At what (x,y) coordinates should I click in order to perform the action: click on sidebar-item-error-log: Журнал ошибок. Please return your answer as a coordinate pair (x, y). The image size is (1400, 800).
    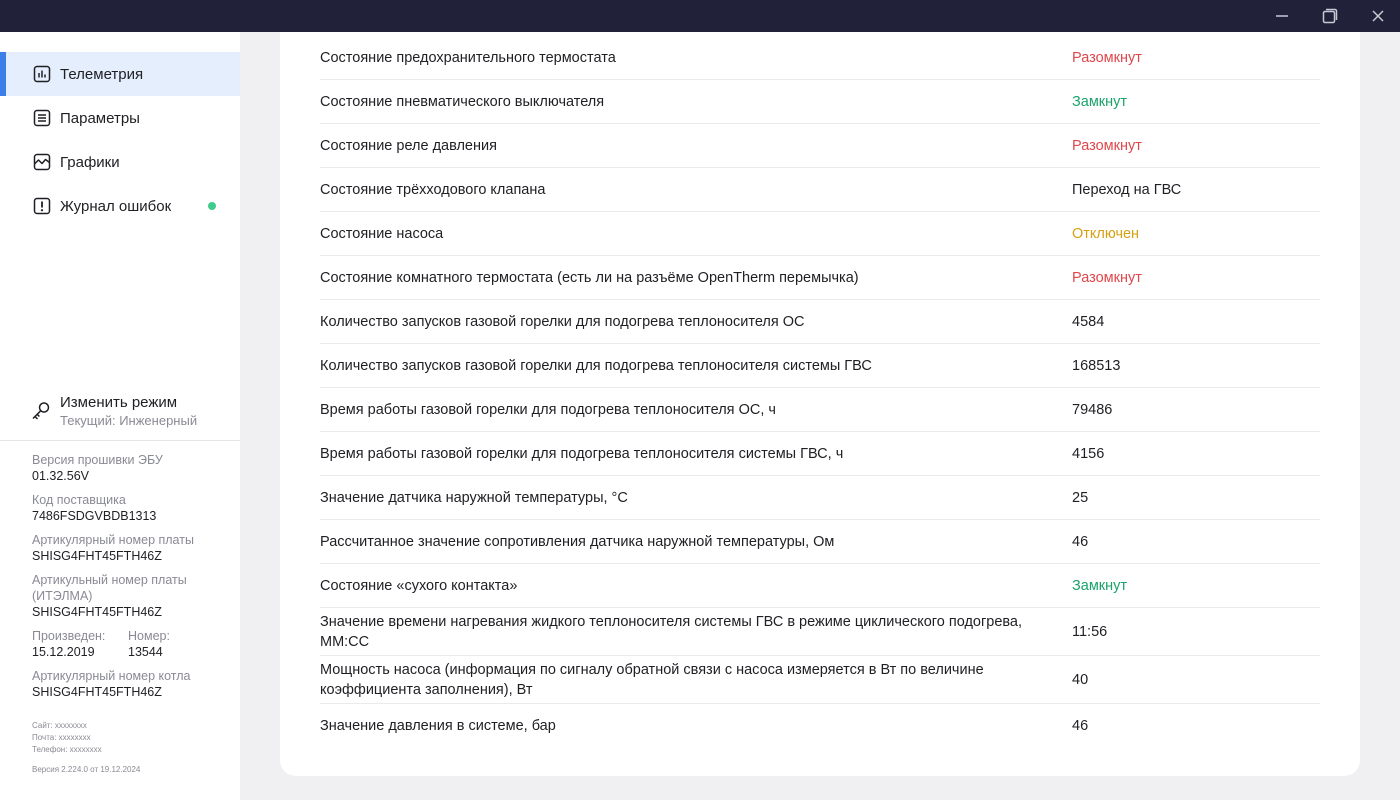
    Looking at the image, I should click on (120, 206).